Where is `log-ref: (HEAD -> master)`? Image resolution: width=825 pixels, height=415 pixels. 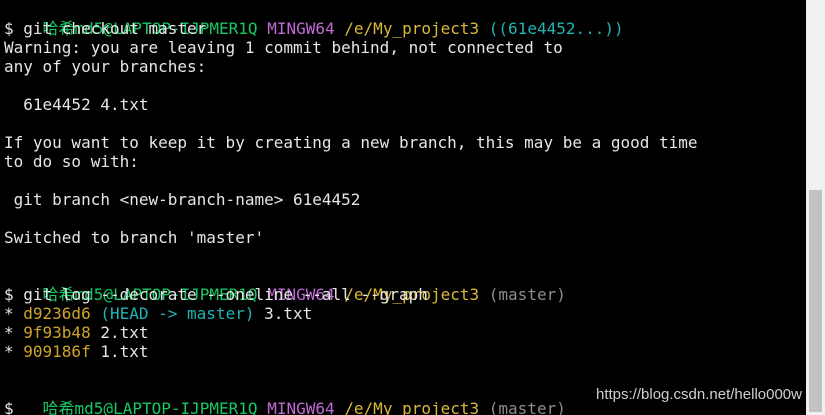
log-ref: (HEAD -> master) is located at coordinates (177, 313).